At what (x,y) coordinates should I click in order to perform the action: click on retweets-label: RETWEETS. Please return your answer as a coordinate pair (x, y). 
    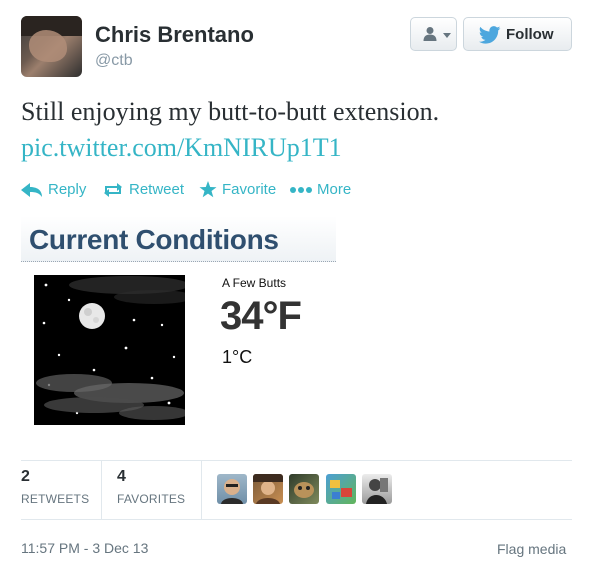
    Looking at the image, I should click on (55, 499).